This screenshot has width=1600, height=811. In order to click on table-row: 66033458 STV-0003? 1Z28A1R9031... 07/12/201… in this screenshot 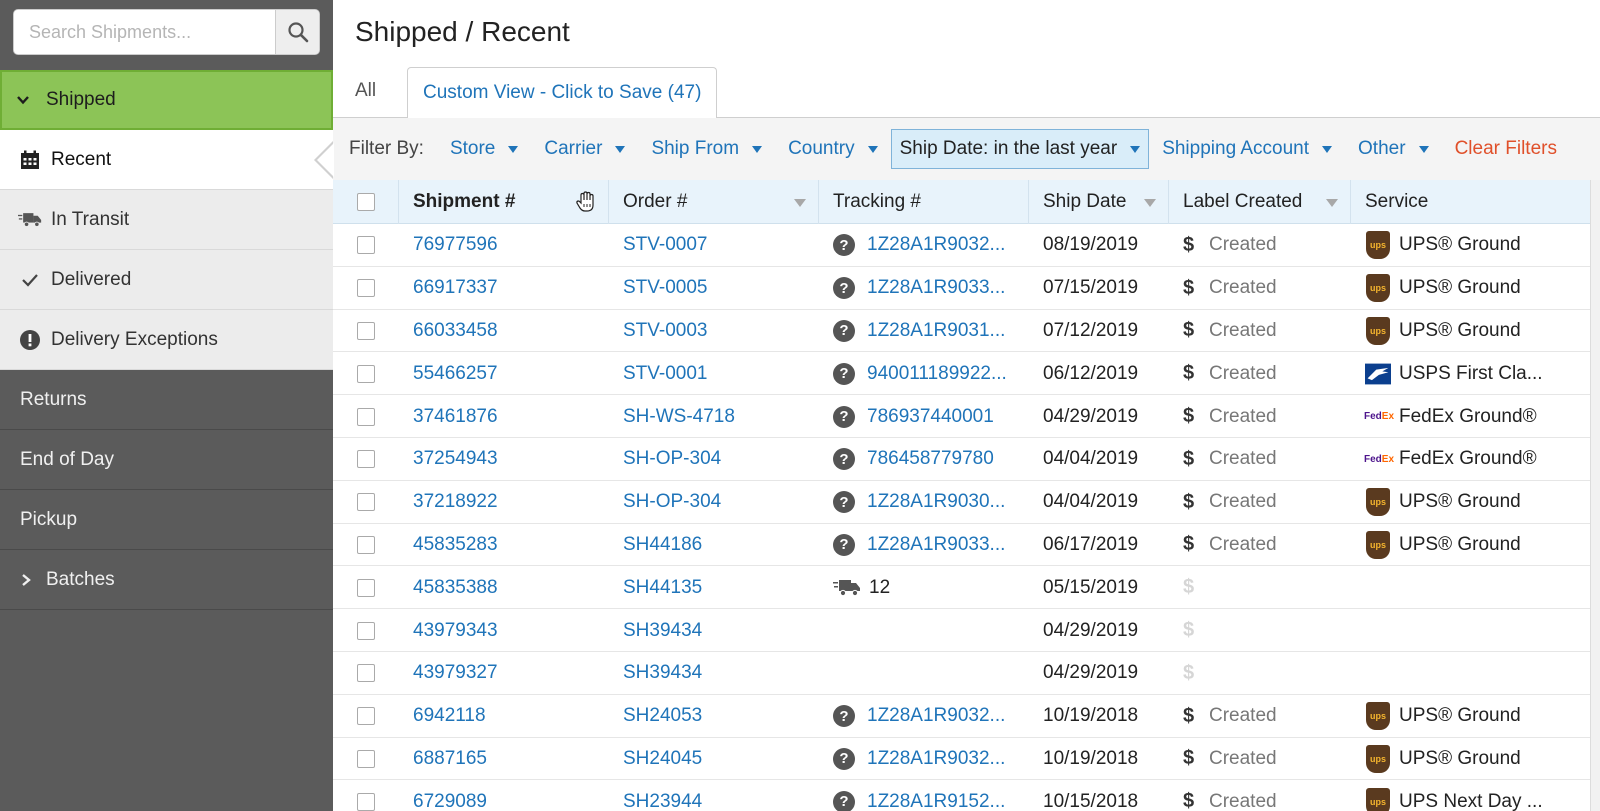, I will do `click(966, 331)`.